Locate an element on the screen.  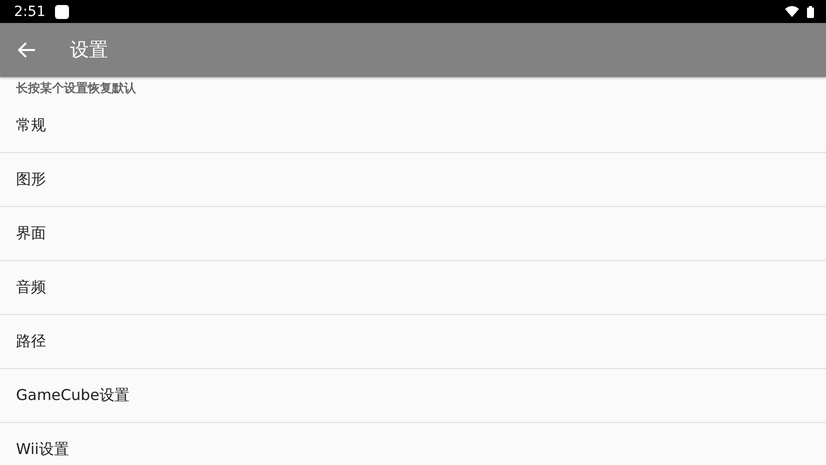
settings-list-item: 界面 is located at coordinates (413, 234).